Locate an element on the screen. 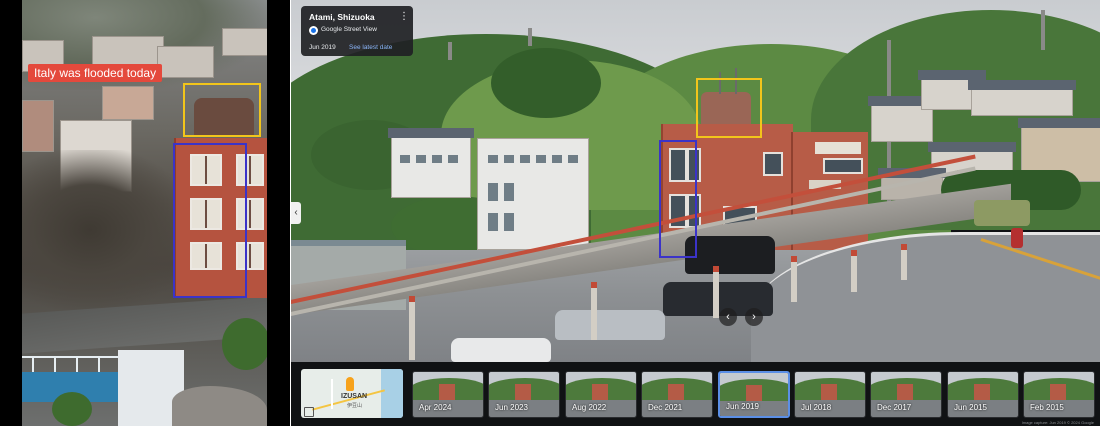 The width and height of the screenshot is (1100, 426). date-thumbnail-label: Jun 2023 is located at coordinates (511, 407).